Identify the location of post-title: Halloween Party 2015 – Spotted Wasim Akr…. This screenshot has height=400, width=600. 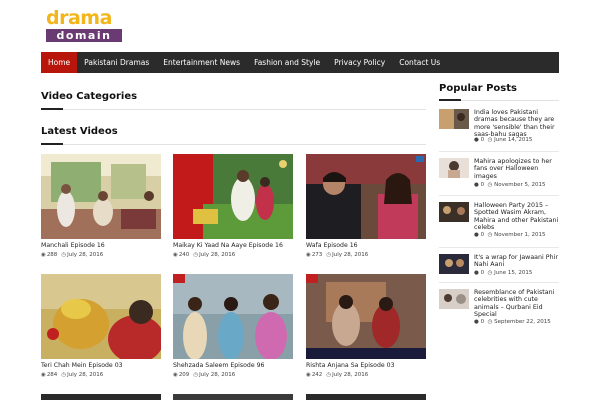
(516, 217).